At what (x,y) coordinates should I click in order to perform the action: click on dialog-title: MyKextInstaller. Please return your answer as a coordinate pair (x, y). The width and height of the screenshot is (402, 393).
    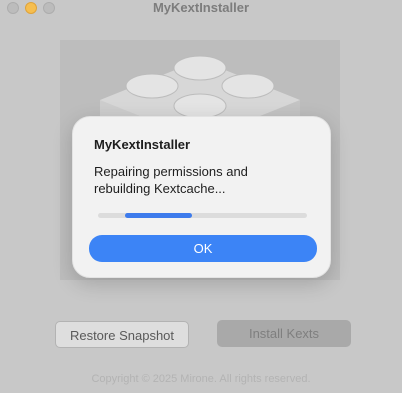
    Looking at the image, I should click on (142, 144).